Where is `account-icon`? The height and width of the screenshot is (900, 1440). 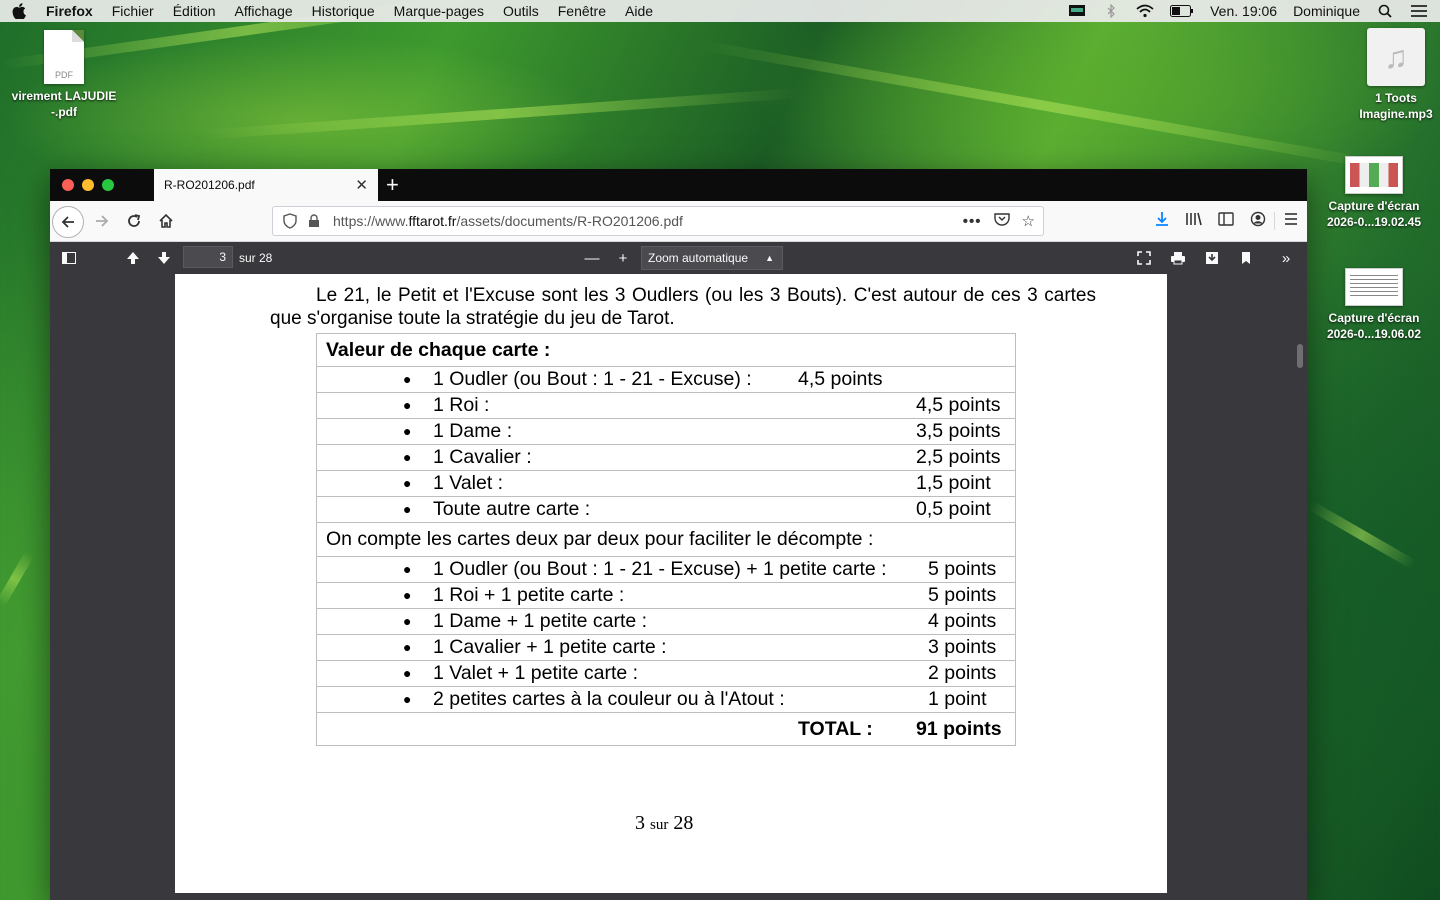
account-icon is located at coordinates (1258, 221).